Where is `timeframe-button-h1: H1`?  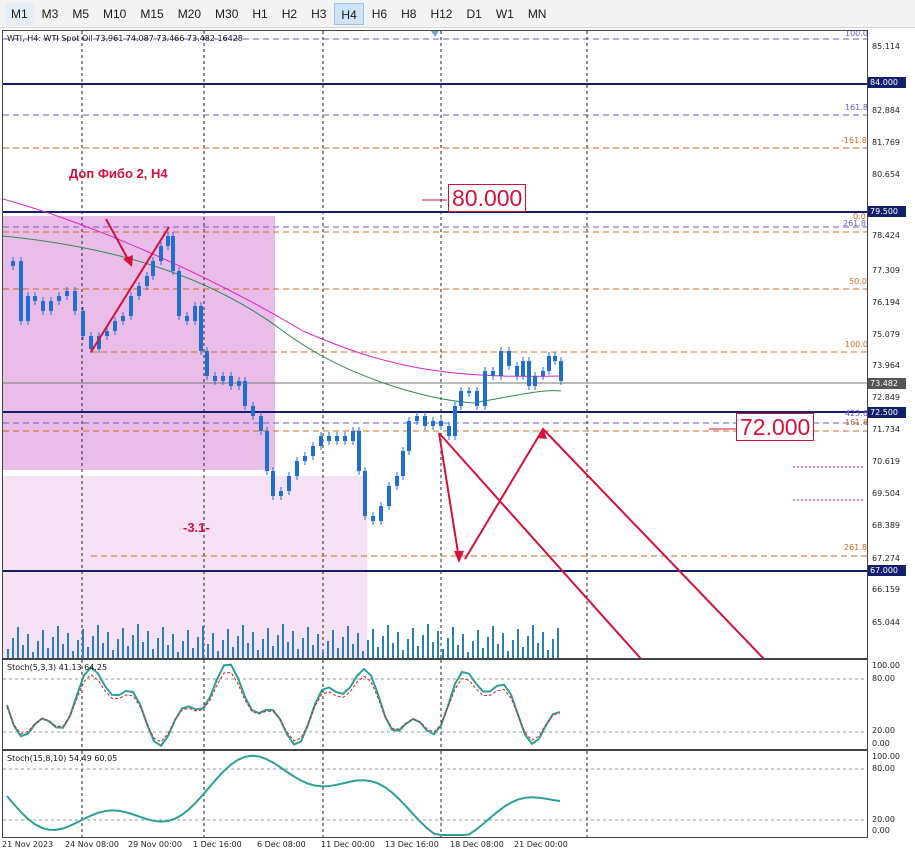 timeframe-button-h1: H1 is located at coordinates (259, 14).